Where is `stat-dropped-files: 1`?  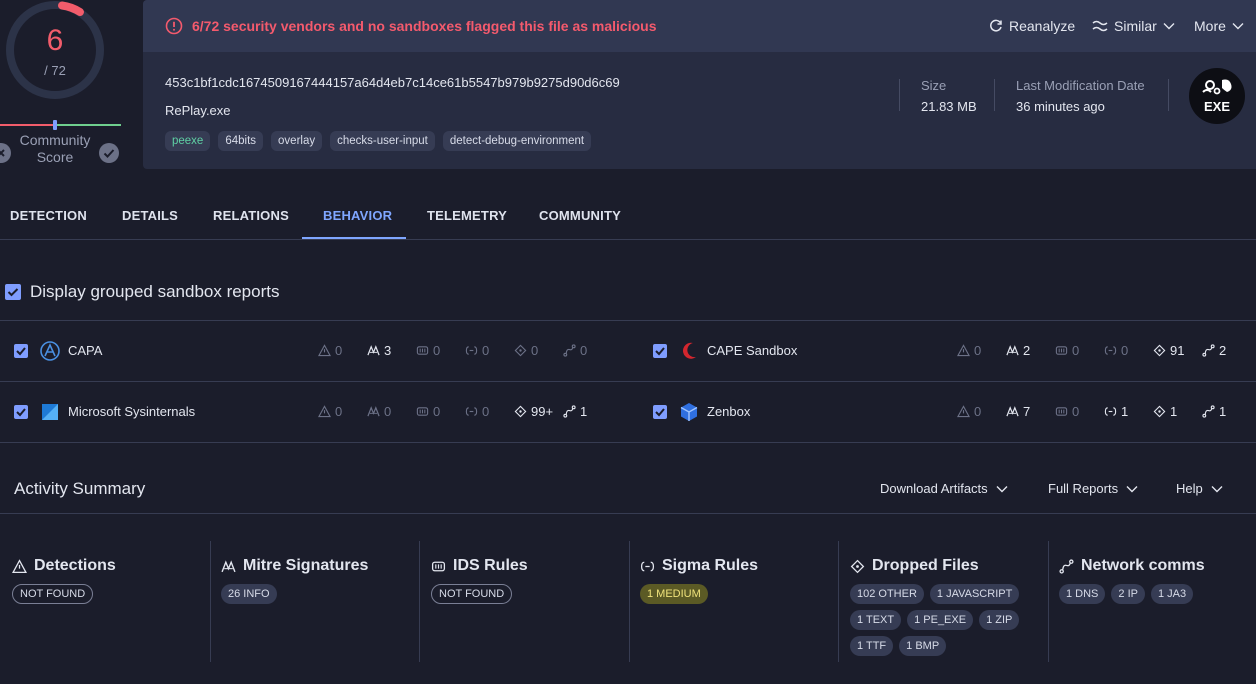 stat-dropped-files: 1 is located at coordinates (1165, 411).